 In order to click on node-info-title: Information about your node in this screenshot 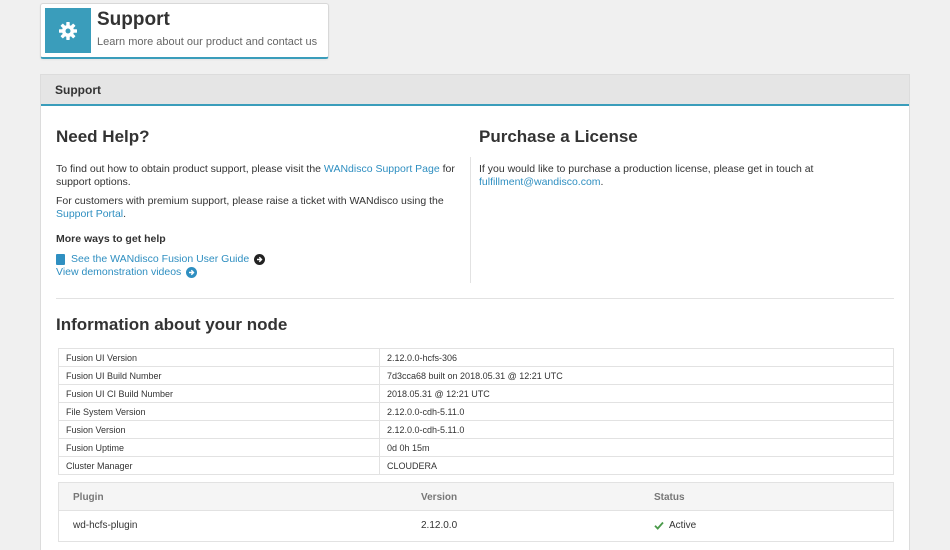, I will do `click(172, 324)`.